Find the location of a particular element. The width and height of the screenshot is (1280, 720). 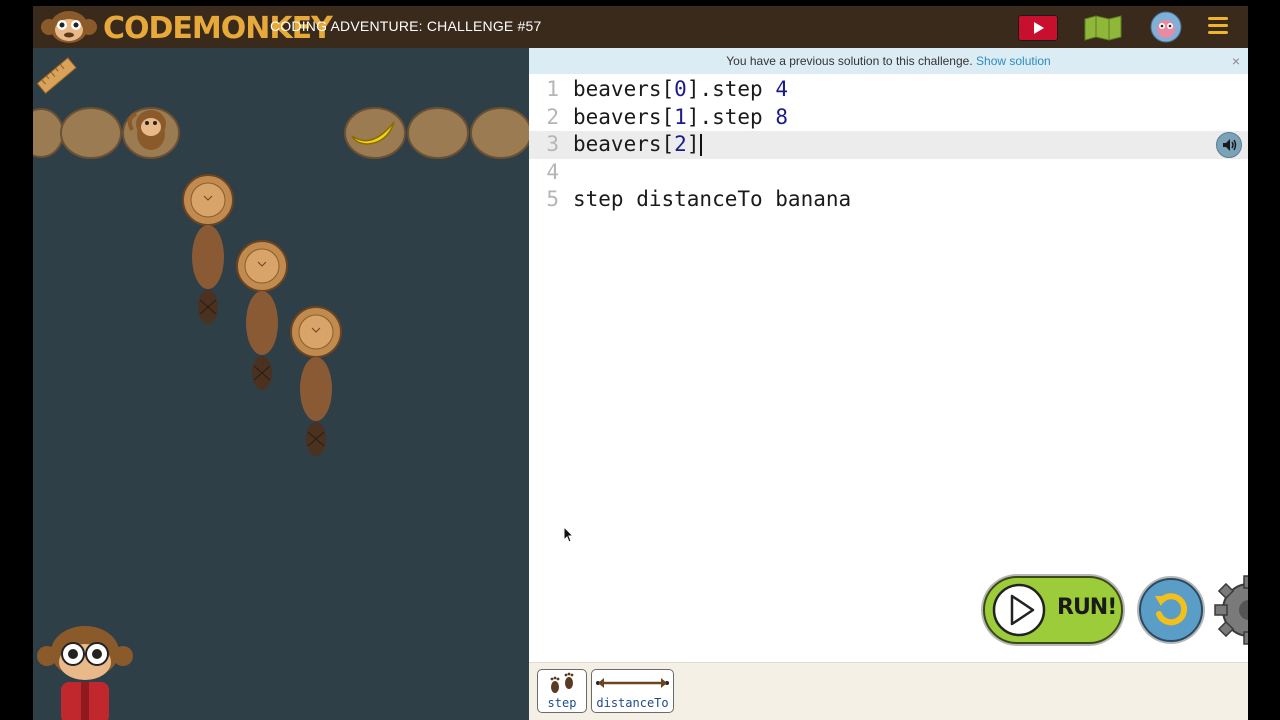

line-number: 3 is located at coordinates (552, 144).